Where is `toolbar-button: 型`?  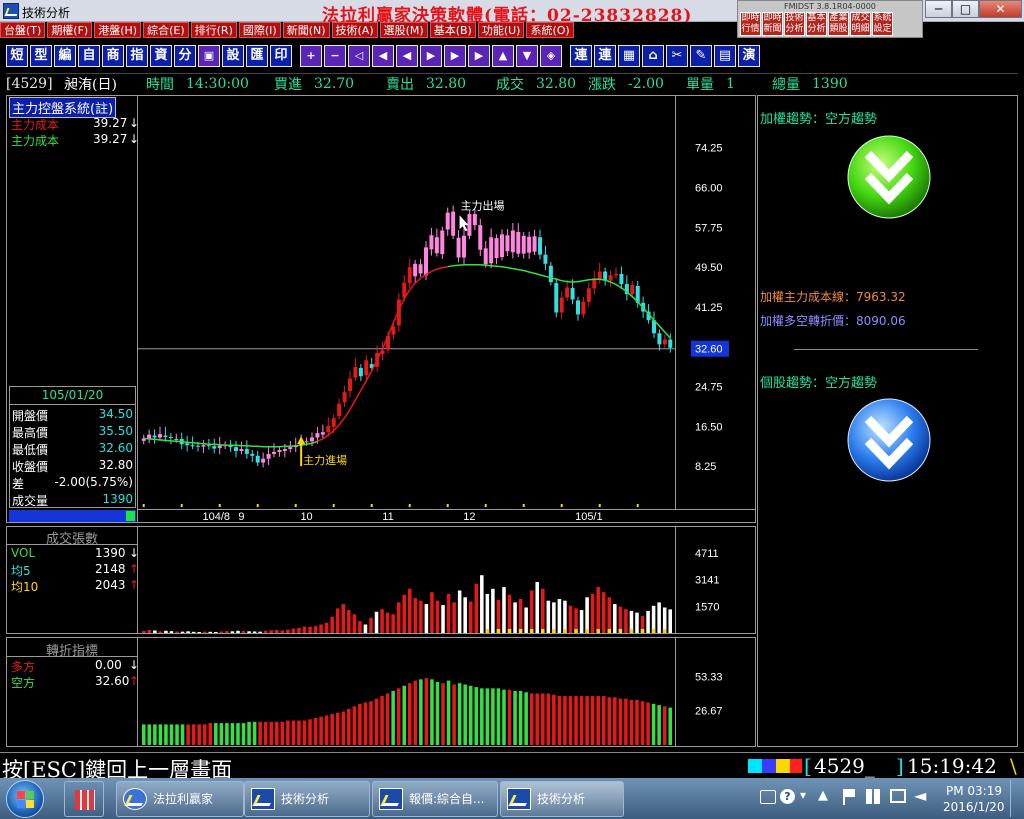
toolbar-button: 型 is located at coordinates (41, 56).